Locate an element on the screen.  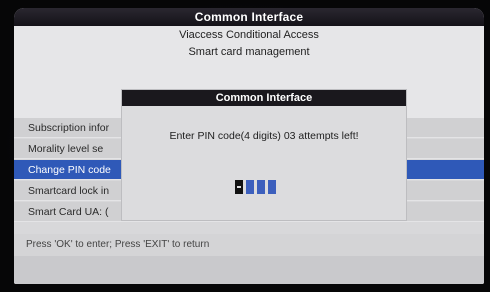
pin-entered-mark is located at coordinates (239, 187).